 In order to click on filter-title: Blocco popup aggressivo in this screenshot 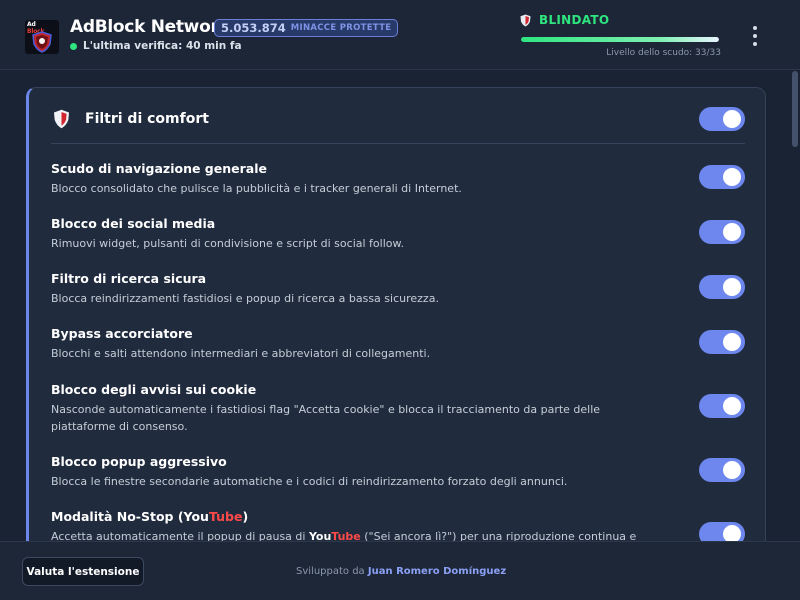, I will do `click(139, 461)`.